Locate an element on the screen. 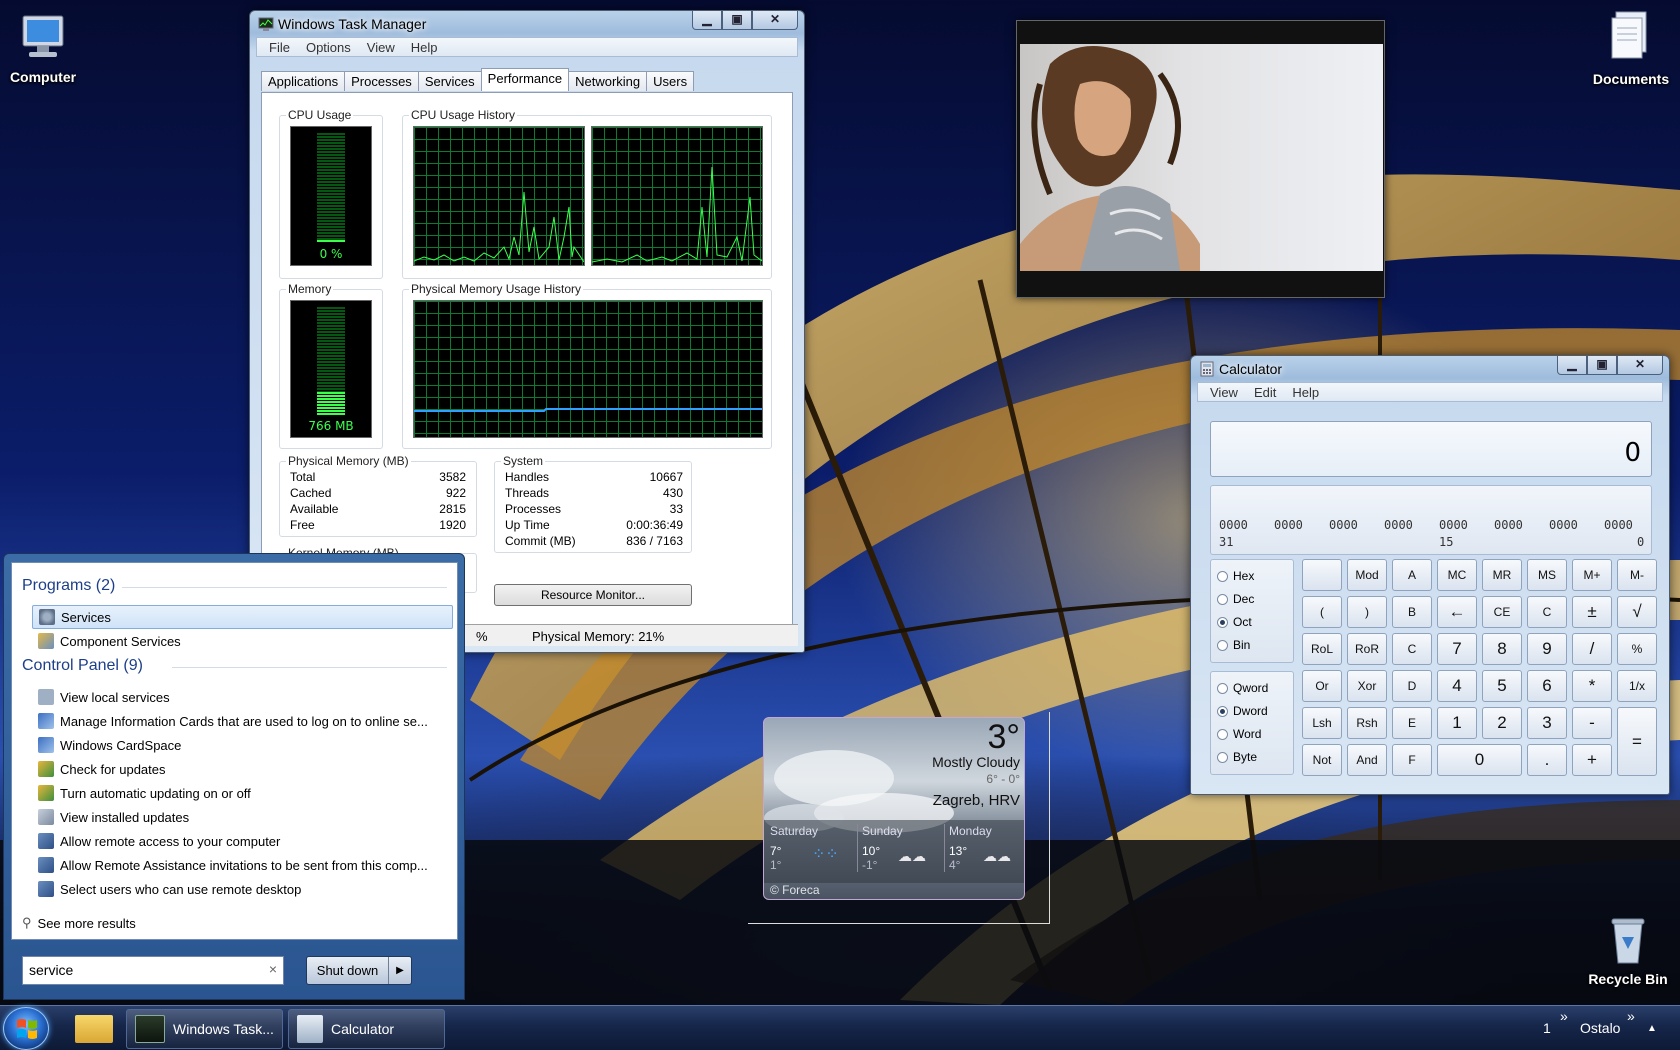  key-blank is located at coordinates (1322, 575).